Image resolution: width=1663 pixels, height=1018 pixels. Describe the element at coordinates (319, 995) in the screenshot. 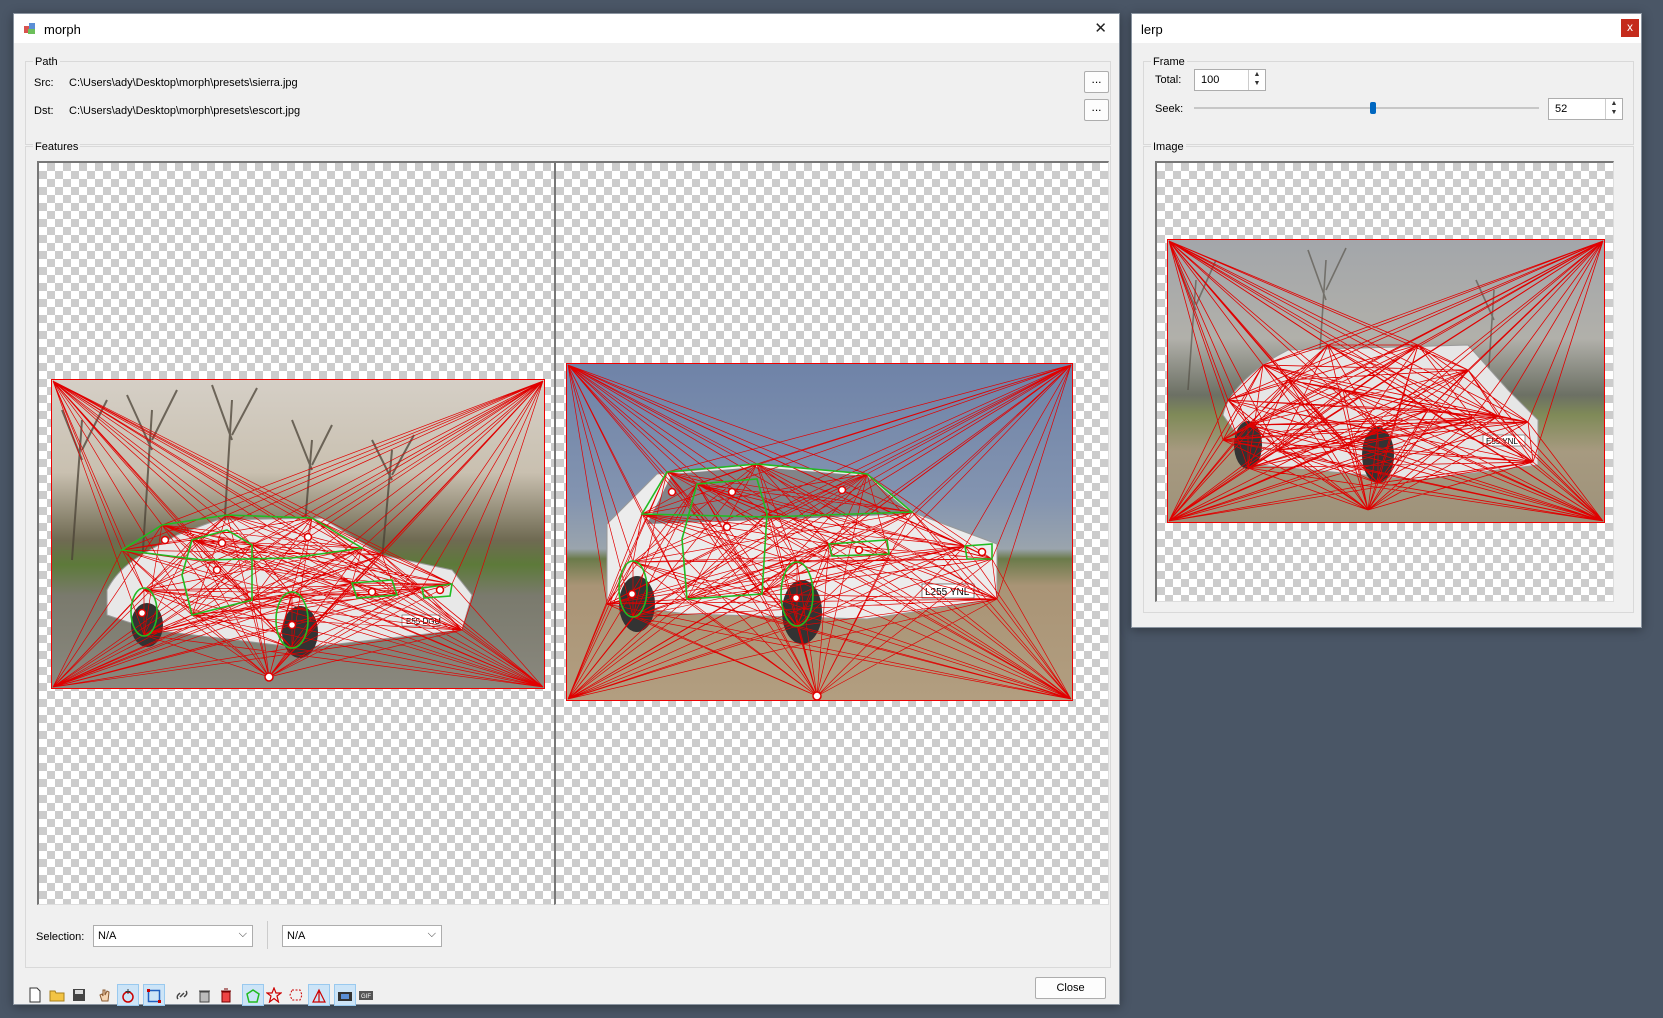

I see `triangulate-icon` at that location.